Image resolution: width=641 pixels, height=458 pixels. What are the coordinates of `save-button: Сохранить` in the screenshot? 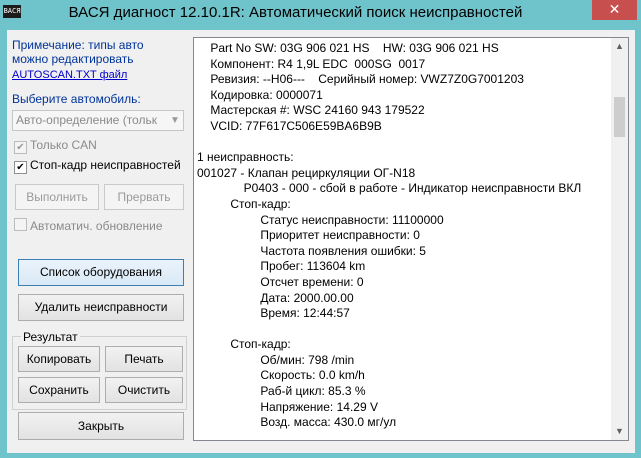 It's located at (59, 390).